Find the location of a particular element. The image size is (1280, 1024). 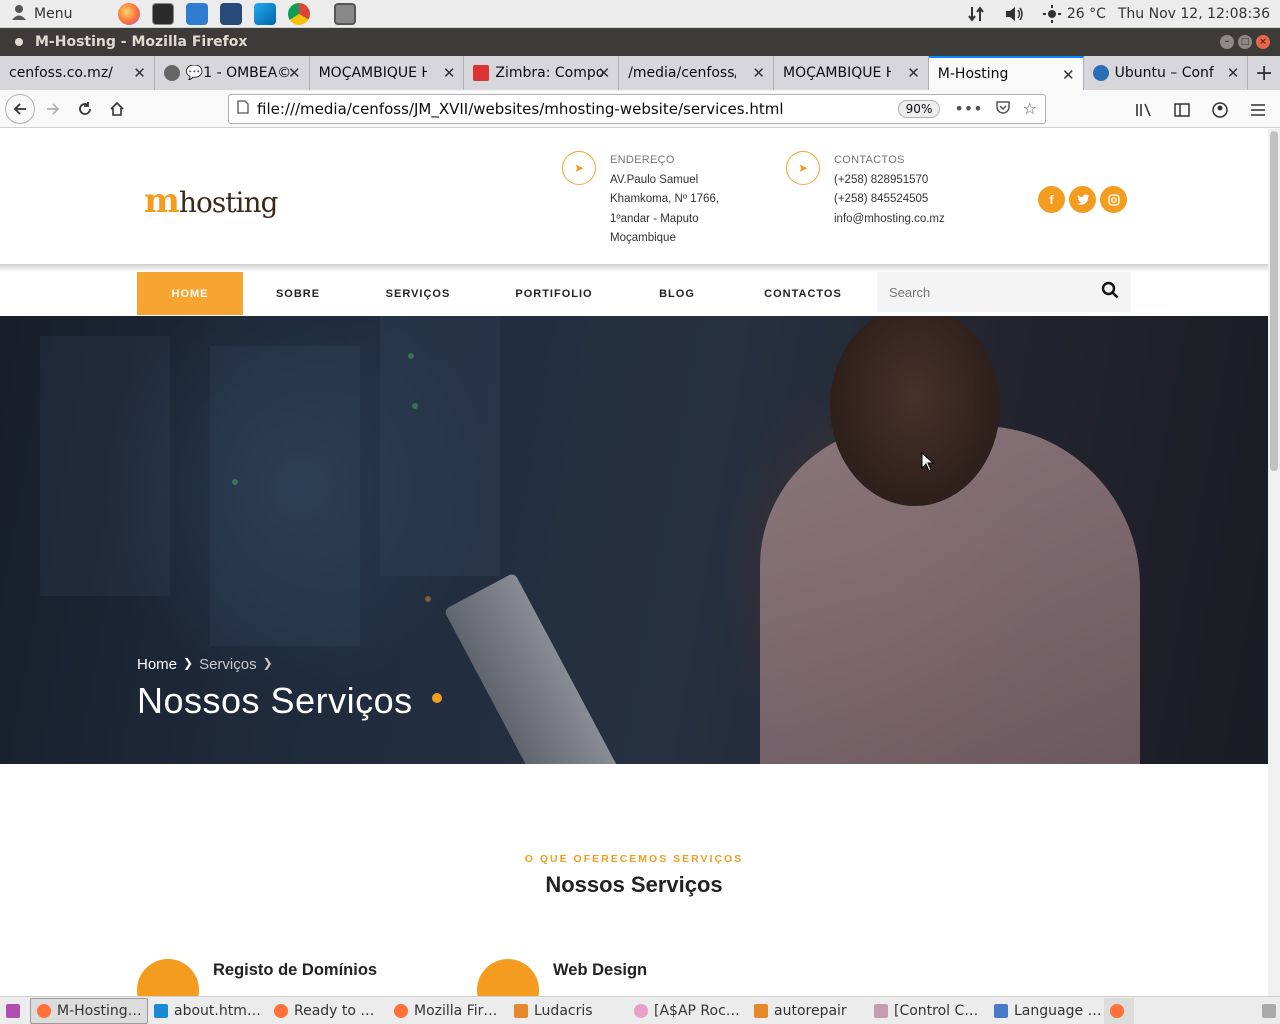

tab-mocambique-2: MOÇAMBIQUE HO ✕ is located at coordinates (851, 73).